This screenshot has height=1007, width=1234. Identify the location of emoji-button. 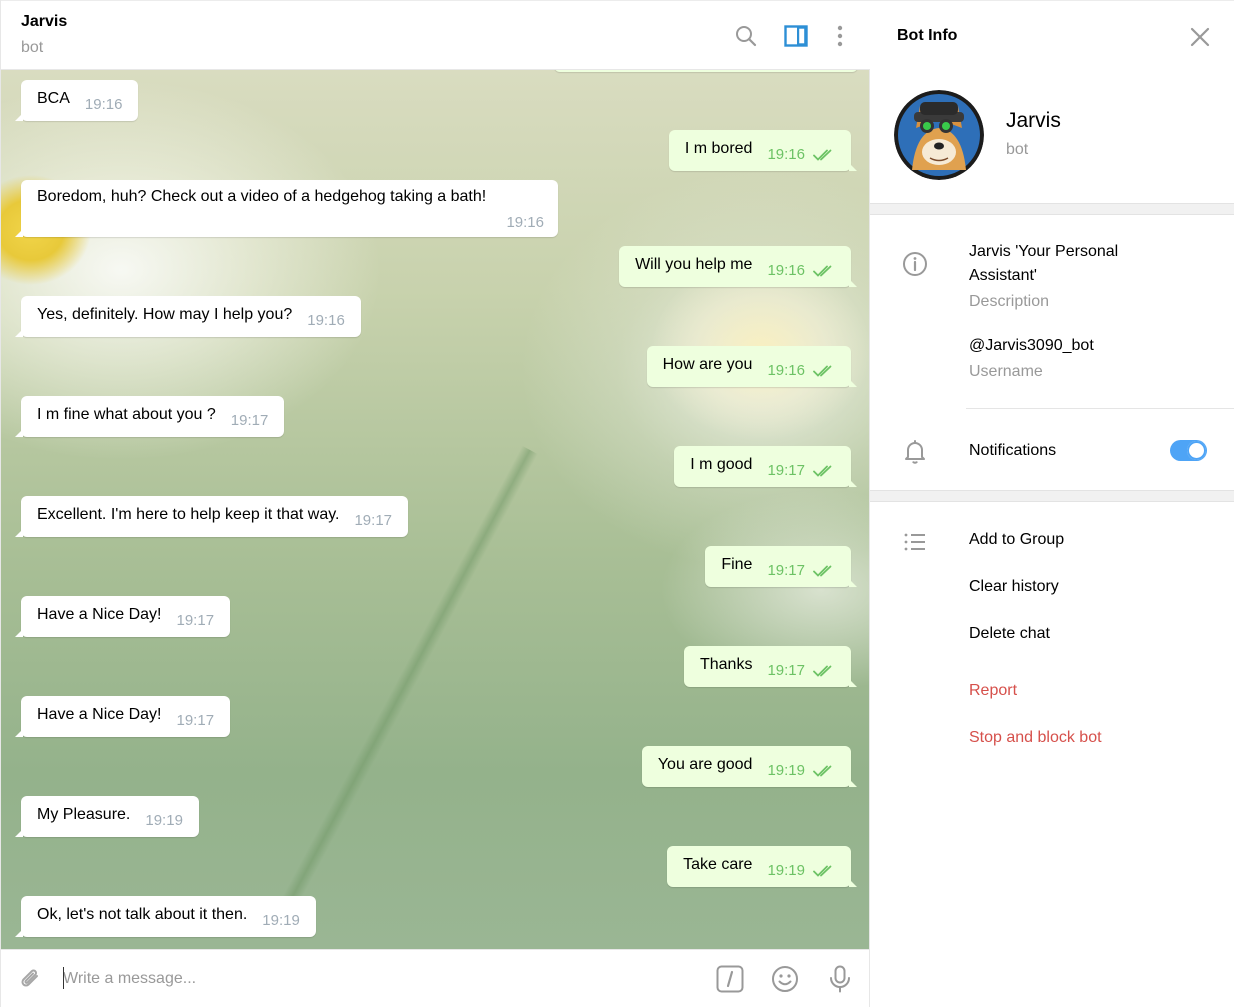
(785, 979).